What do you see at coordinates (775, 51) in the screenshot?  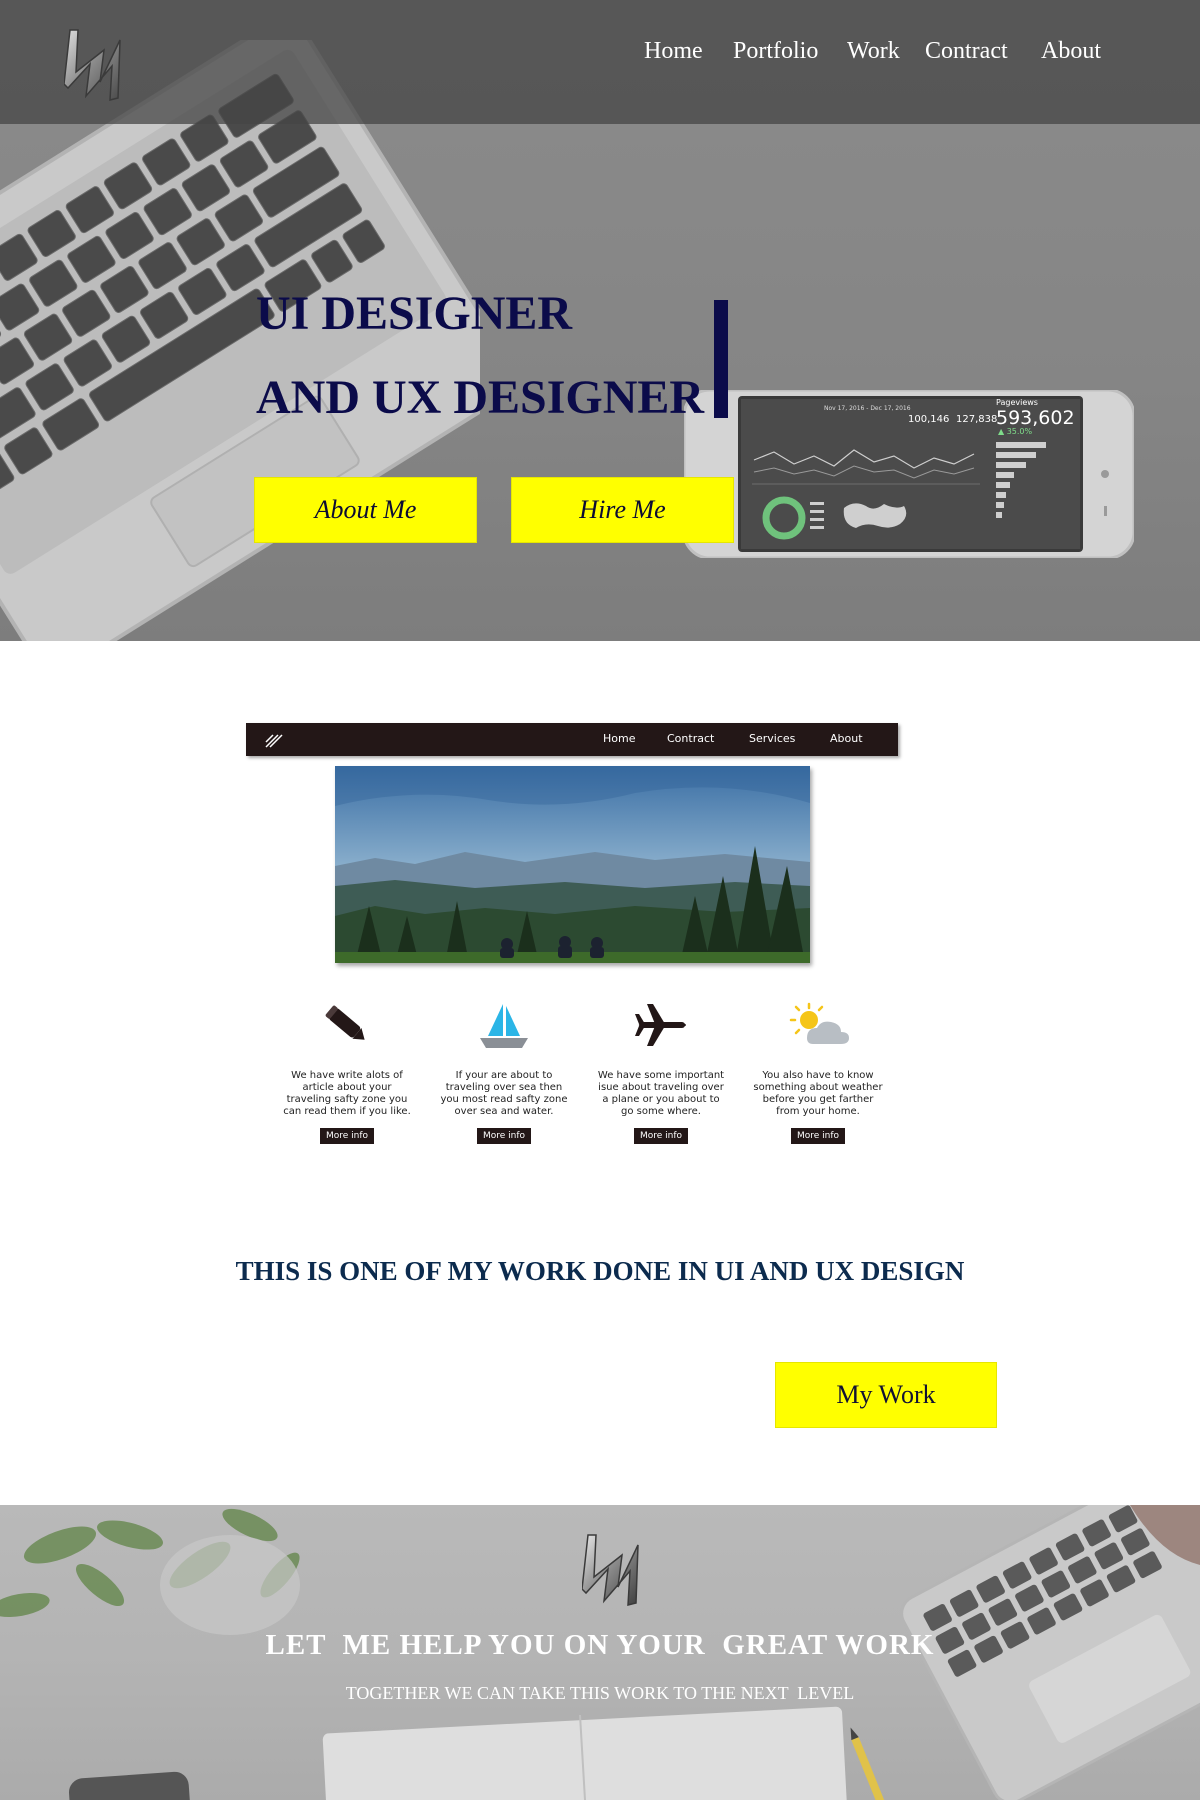 I see `nav-portfolio: Portfolio` at bounding box center [775, 51].